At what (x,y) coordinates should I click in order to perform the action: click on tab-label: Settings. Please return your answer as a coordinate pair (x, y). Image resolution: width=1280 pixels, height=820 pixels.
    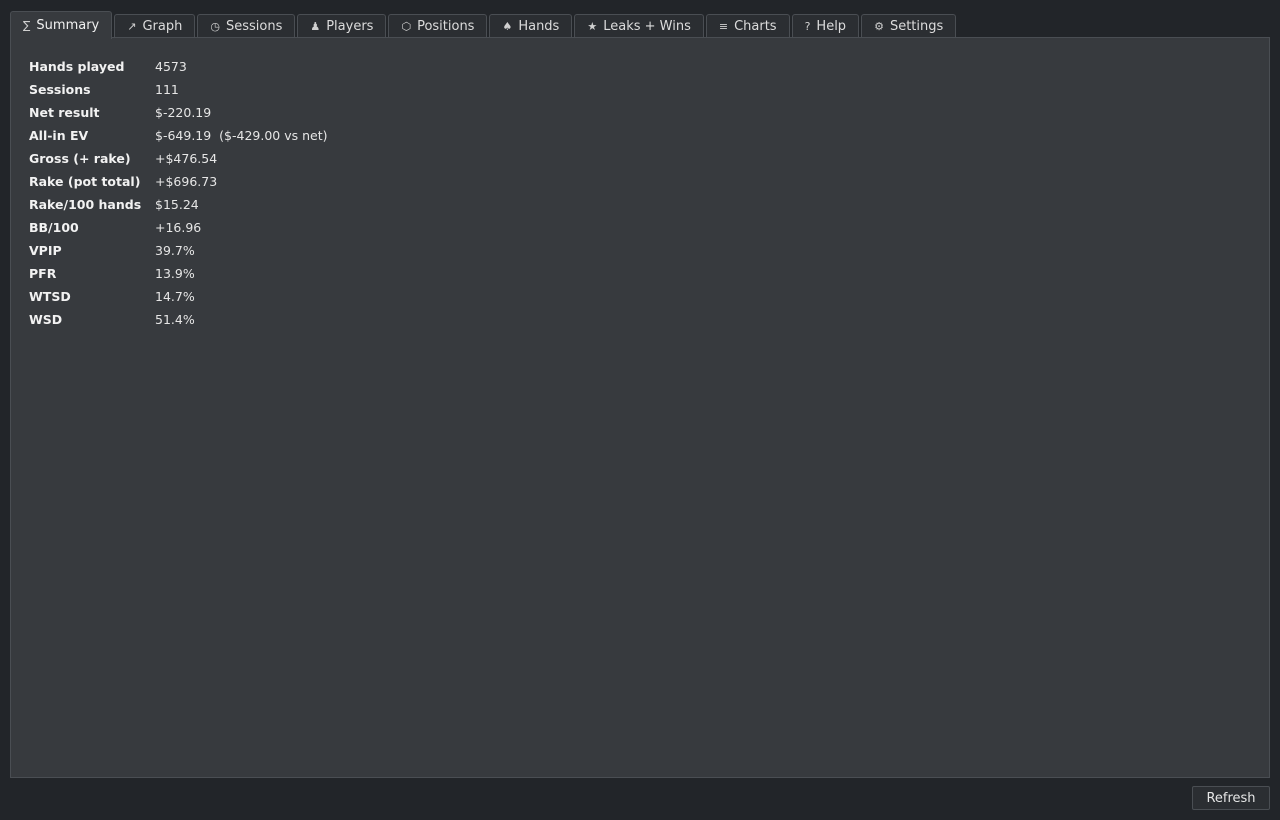
    Looking at the image, I should click on (916, 26).